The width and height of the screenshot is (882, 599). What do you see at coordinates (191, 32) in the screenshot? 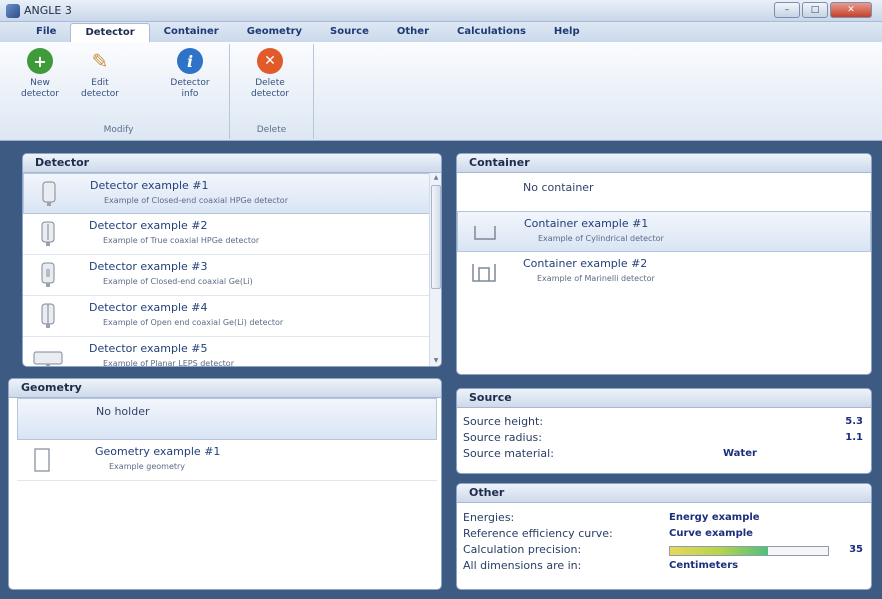
I see `tab-container: Container` at bounding box center [191, 32].